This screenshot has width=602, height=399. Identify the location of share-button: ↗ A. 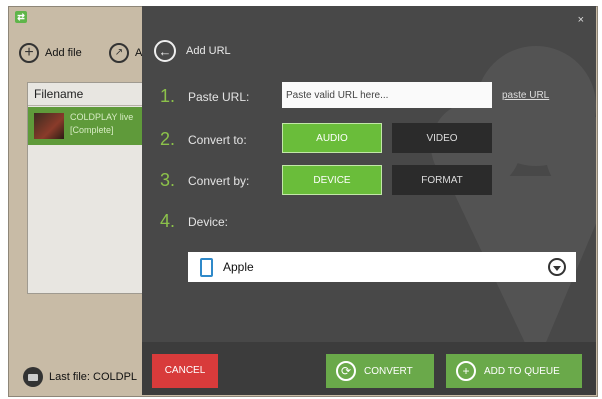
(125, 53).